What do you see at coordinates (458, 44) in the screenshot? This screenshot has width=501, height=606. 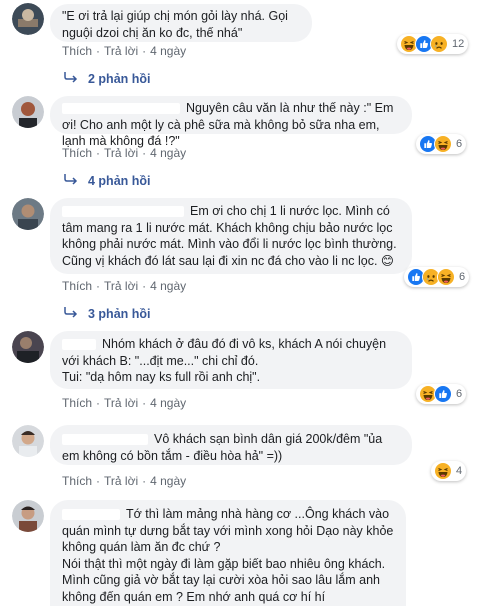 I see `reaction-count: 12` at bounding box center [458, 44].